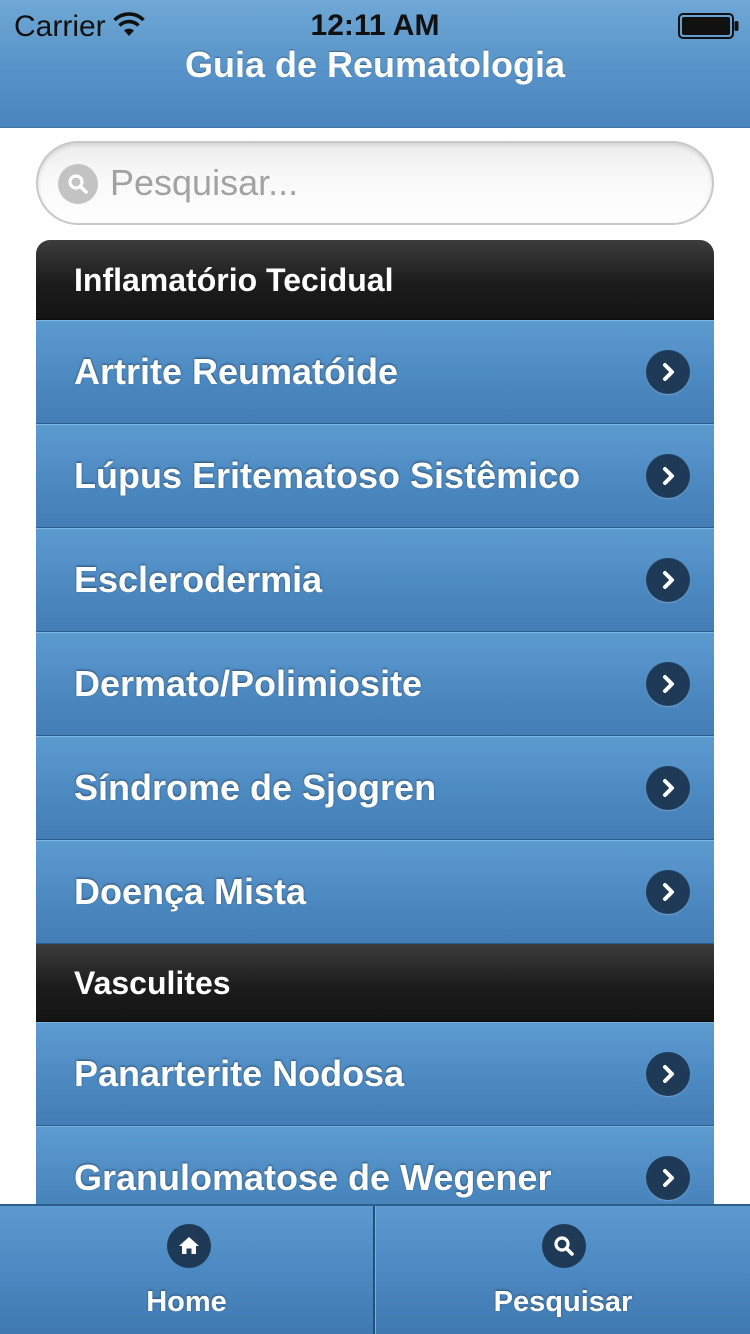  I want to click on list-item-label: Dermato/Polimiosite, so click(248, 683).